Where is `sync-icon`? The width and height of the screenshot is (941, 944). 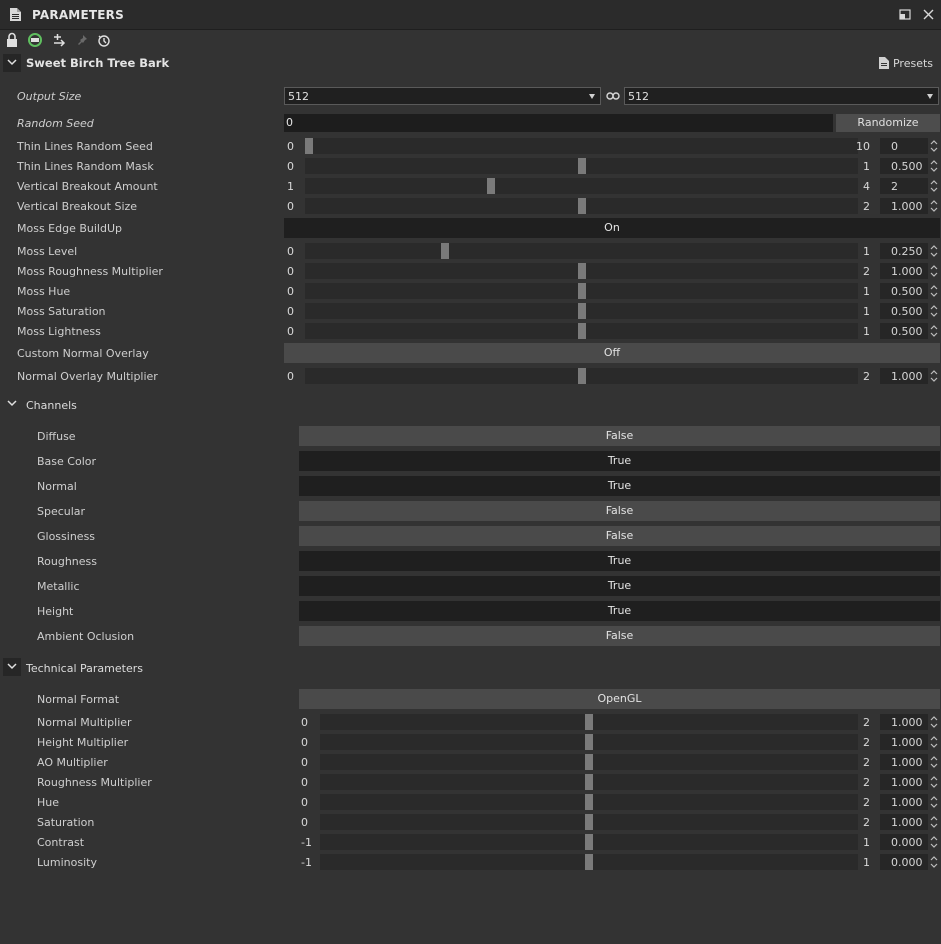
sync-icon is located at coordinates (35, 40).